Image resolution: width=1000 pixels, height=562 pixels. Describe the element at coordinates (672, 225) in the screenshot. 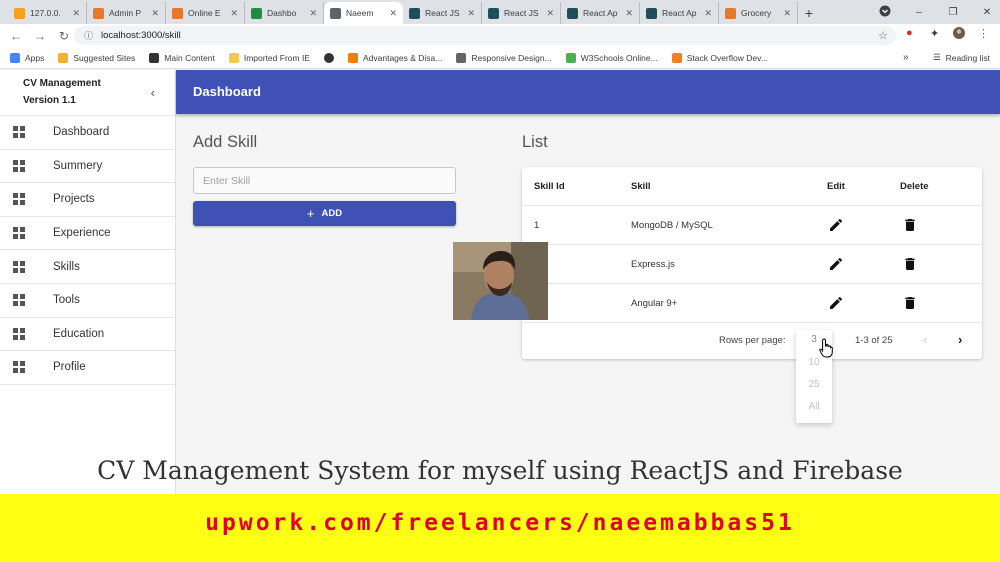

I see `skill-name-cell: MongoDB / MySQL` at that location.